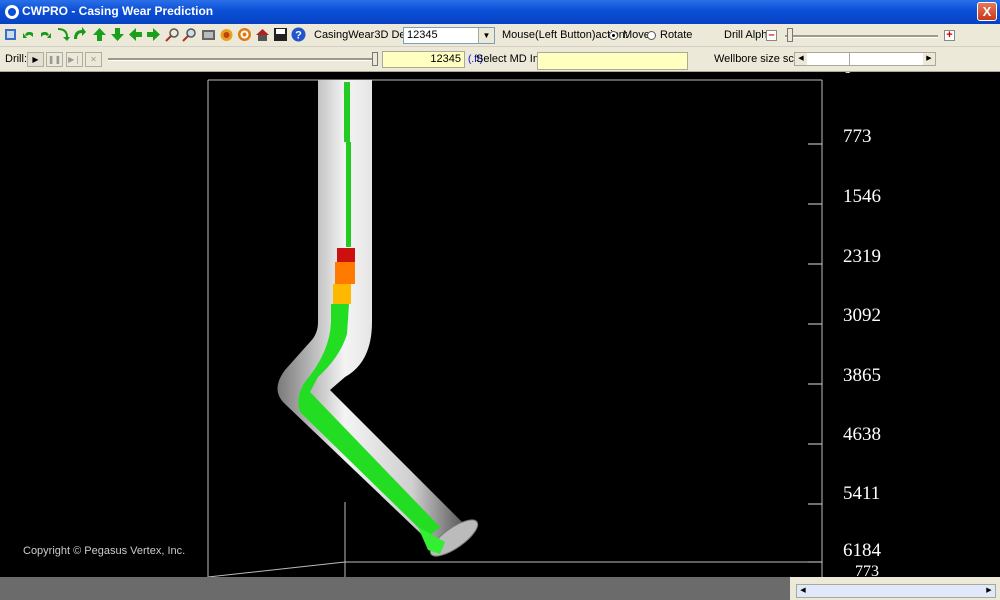 Image resolution: width=1000 pixels, height=600 pixels. What do you see at coordinates (16, 59) in the screenshot?
I see `drill-label: Drill:` at bounding box center [16, 59].